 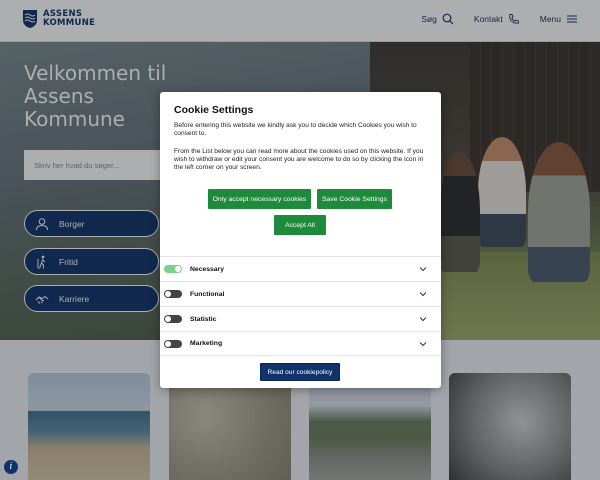 I want to click on cookie-row-marketing: Marketing, so click(x=300, y=343).